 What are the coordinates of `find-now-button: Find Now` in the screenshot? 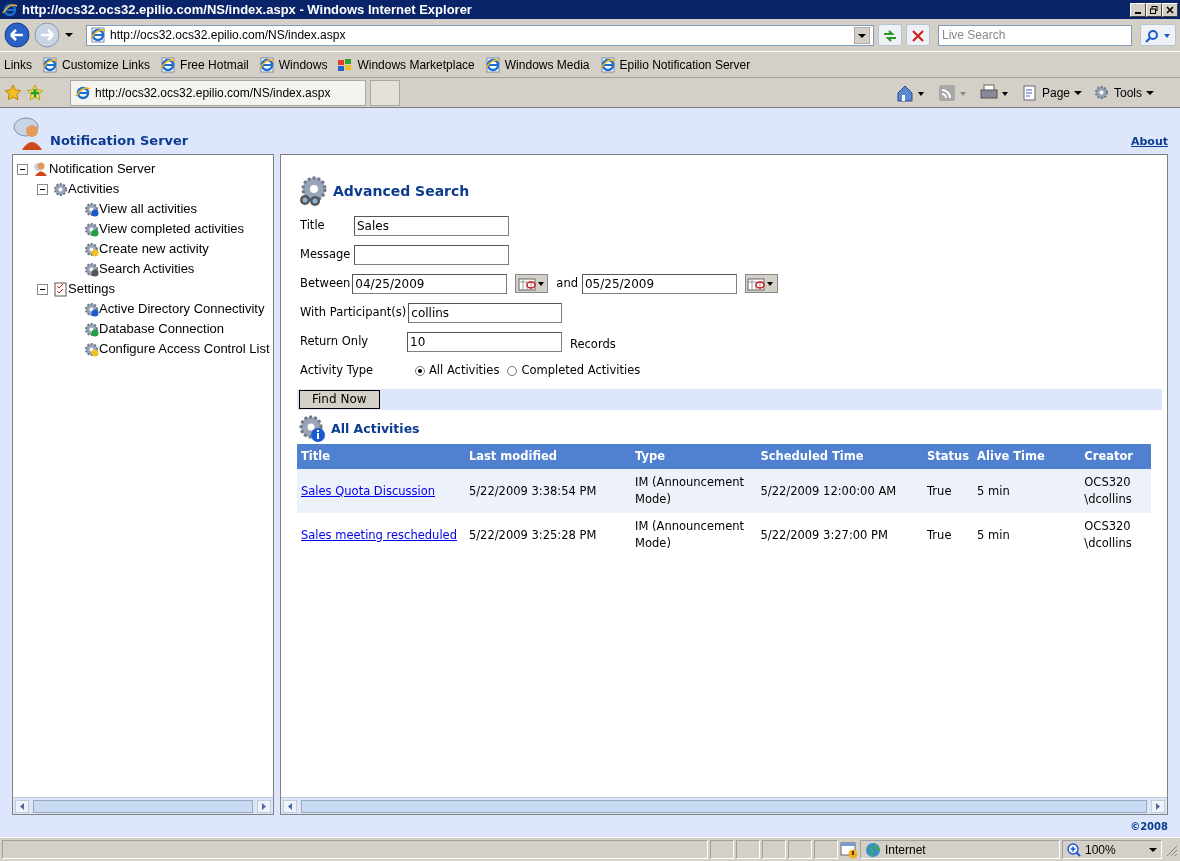 It's located at (339, 399).